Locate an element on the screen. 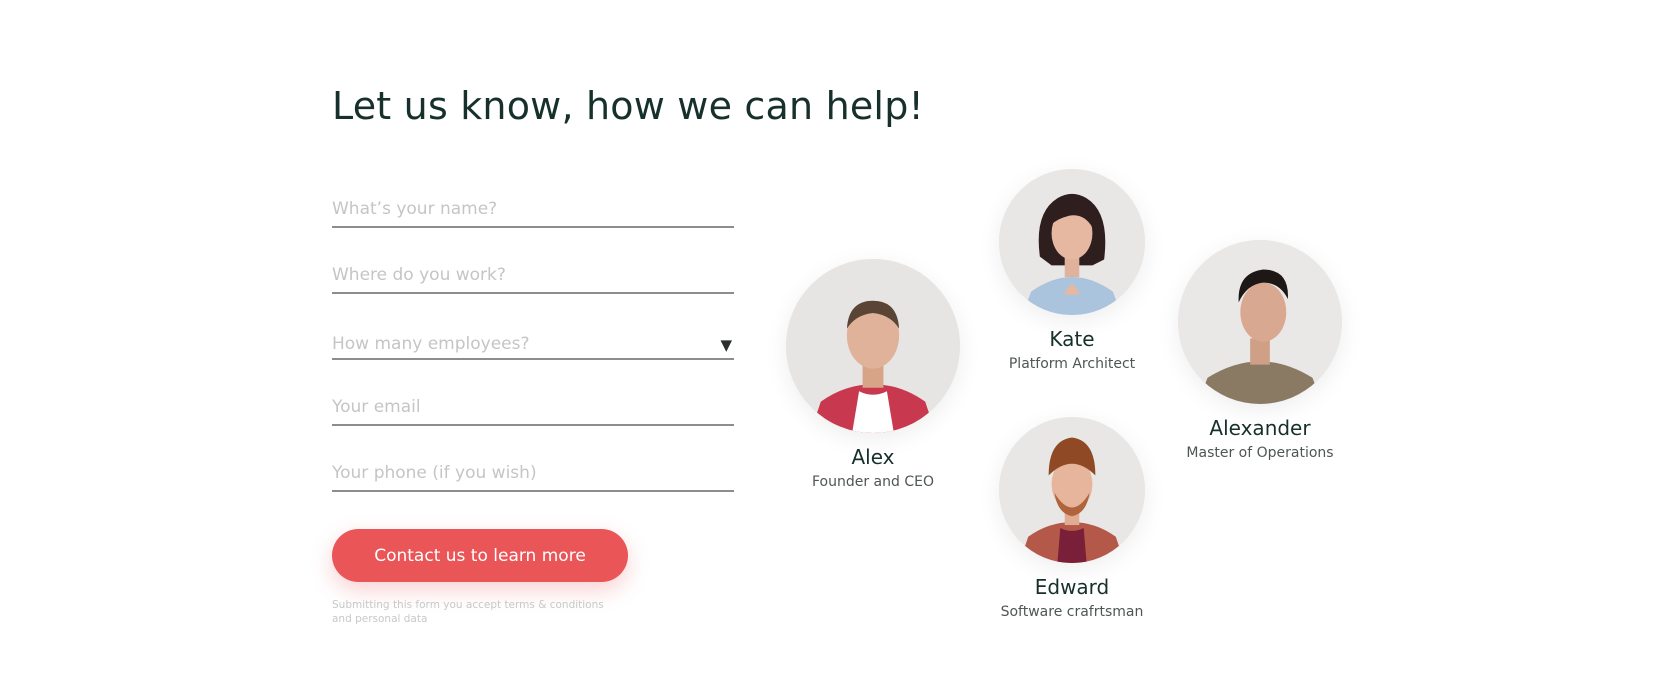  caret-down-icon: ▼ is located at coordinates (726, 345).